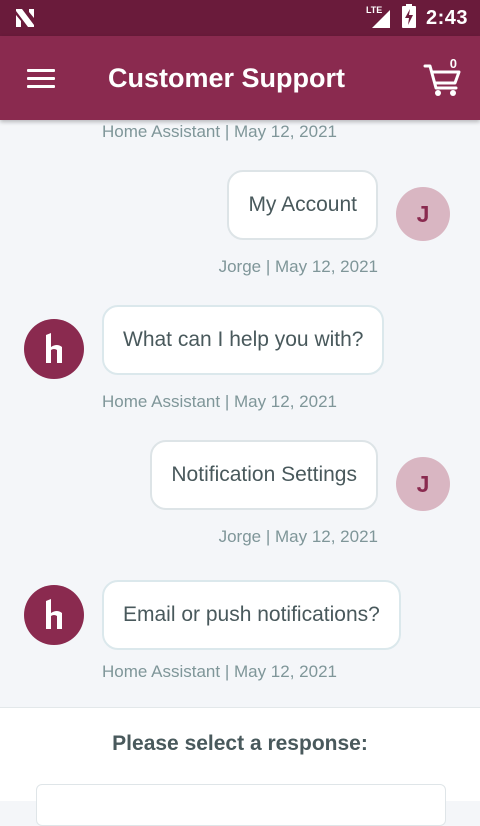  Describe the element at coordinates (227, 78) in the screenshot. I see `page-title: Customer Support` at that location.